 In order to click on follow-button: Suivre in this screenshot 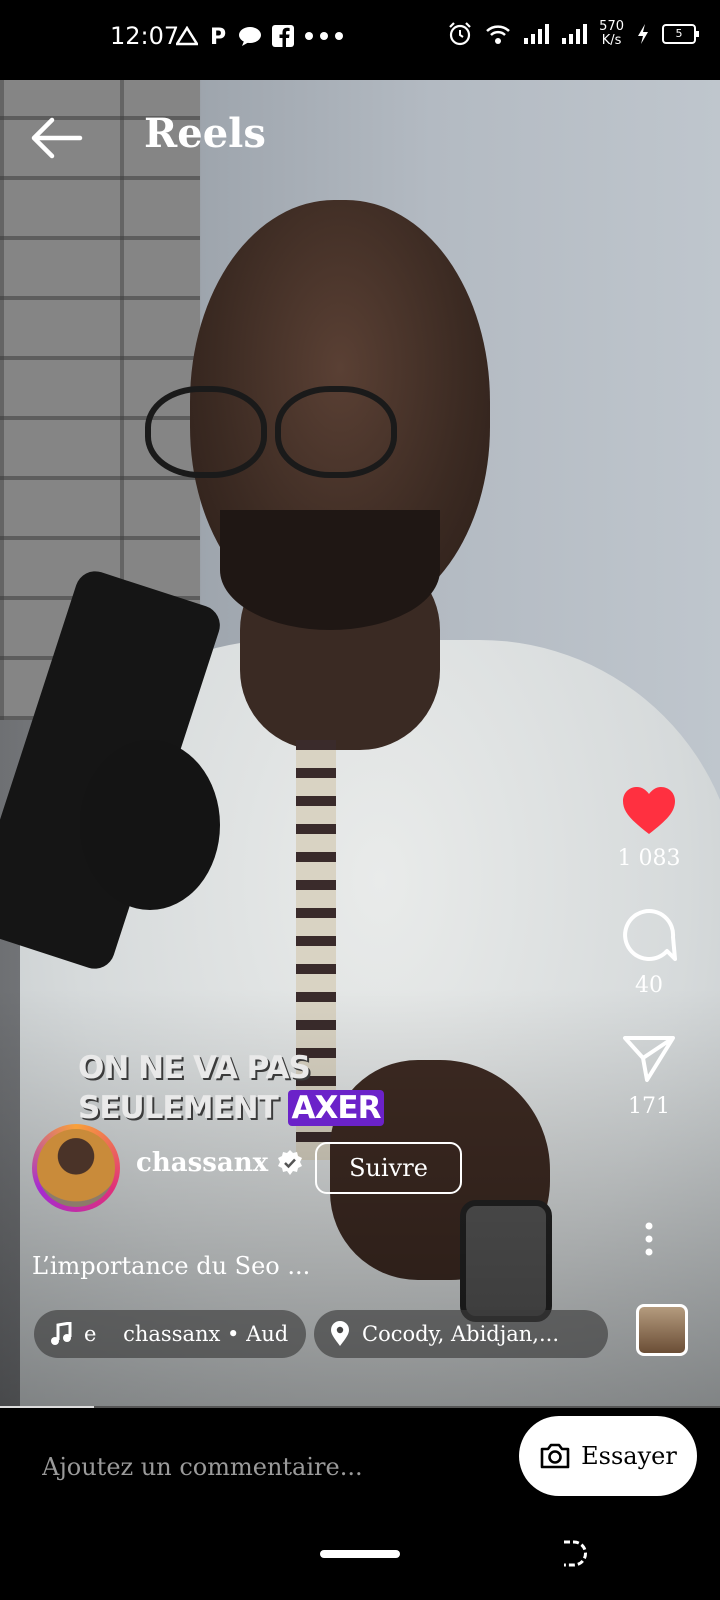, I will do `click(388, 1168)`.